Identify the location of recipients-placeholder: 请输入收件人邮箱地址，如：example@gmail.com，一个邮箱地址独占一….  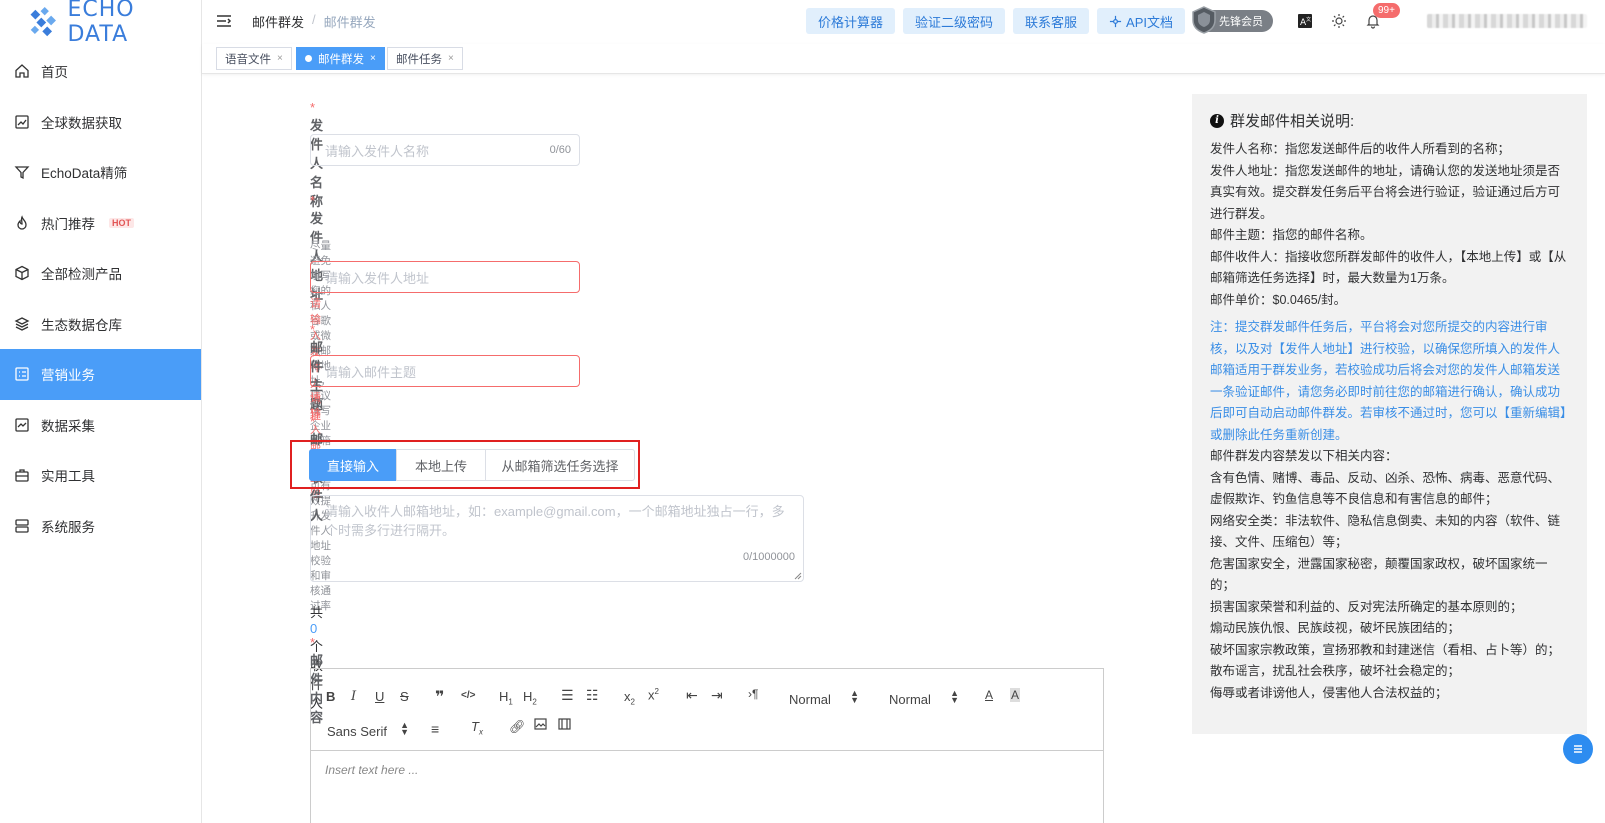
(555, 521).